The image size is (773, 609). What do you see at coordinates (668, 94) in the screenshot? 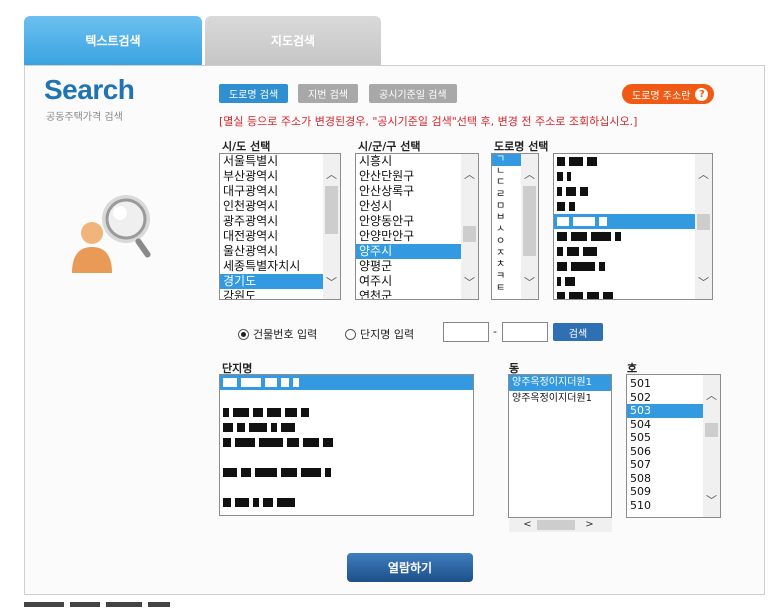
I see `road-address-help-button: 도로명 주소란 ?` at bounding box center [668, 94].